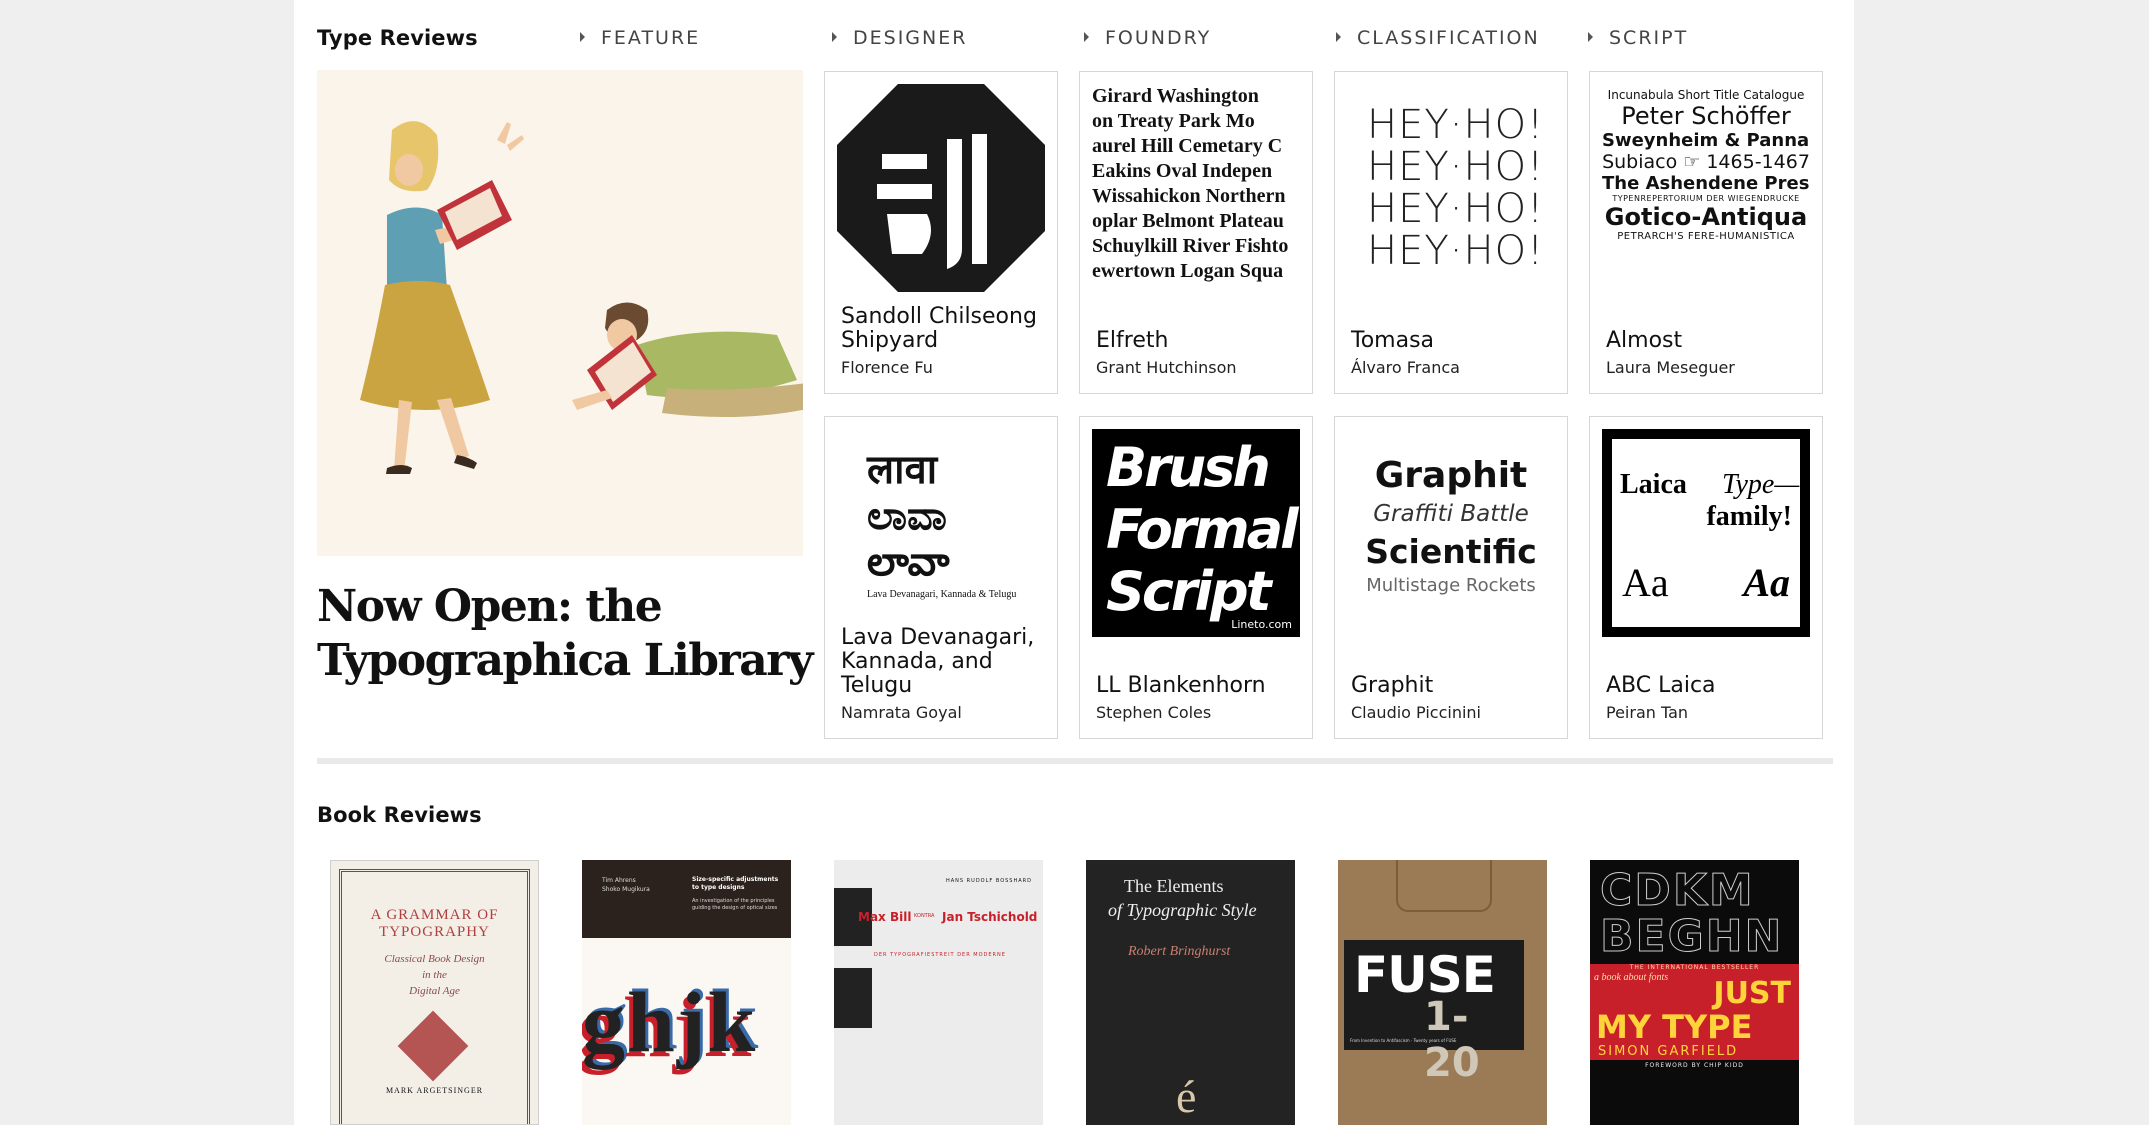 Image resolution: width=2149 pixels, height=1125 pixels. I want to click on card-title: Lava Devanagari, Kannada, and Telugu, so click(938, 661).